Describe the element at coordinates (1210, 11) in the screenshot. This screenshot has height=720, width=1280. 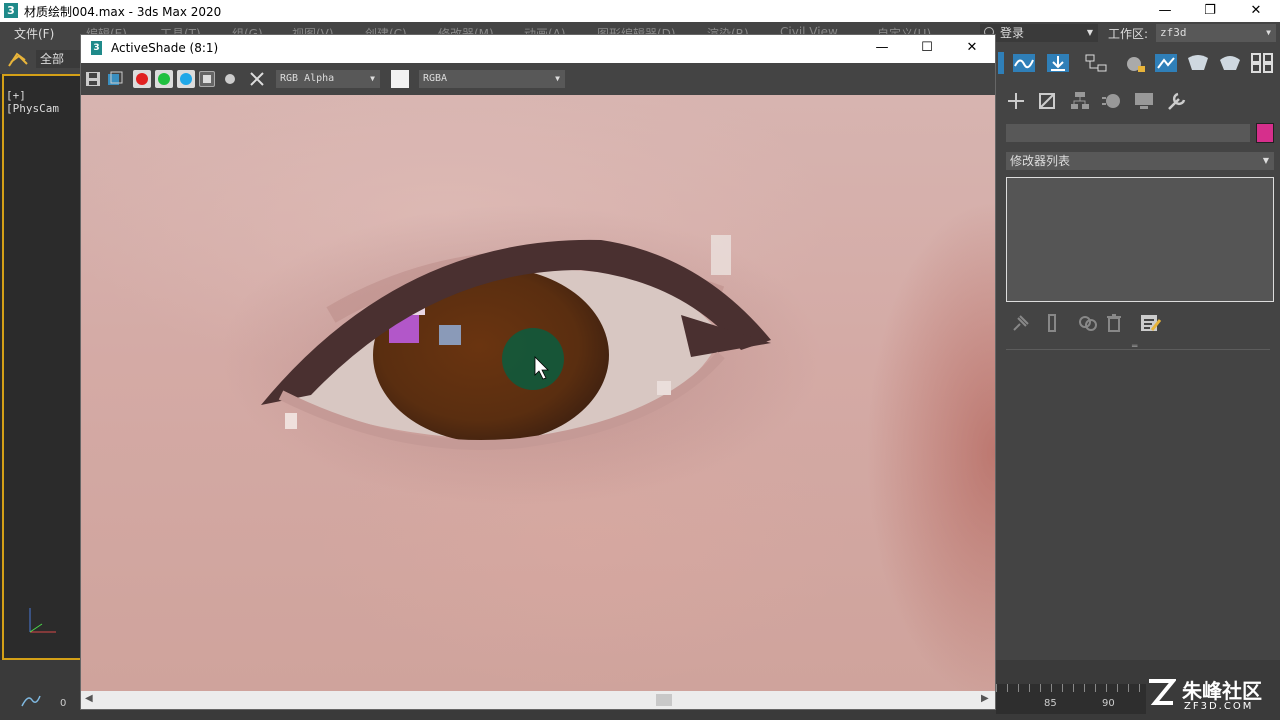
I see `maximize-button: ❐` at that location.